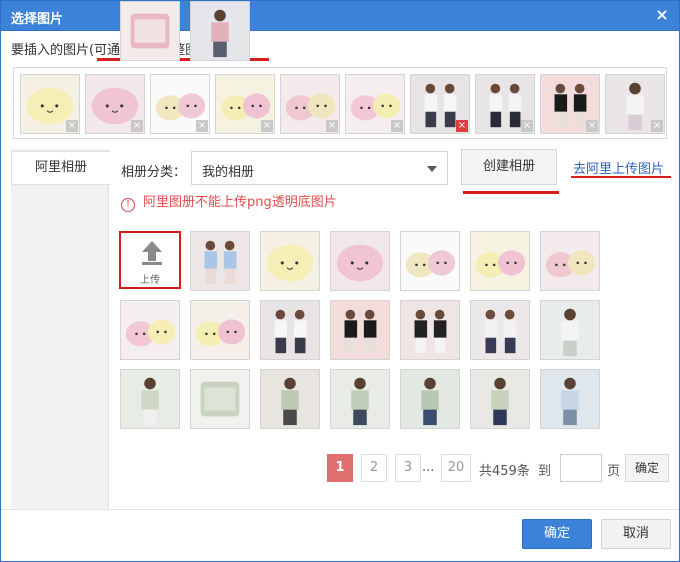 The image size is (680, 562). Describe the element at coordinates (240, 202) in the screenshot. I see `warning-text: 阿里图册不能上传png透明底图片` at that location.